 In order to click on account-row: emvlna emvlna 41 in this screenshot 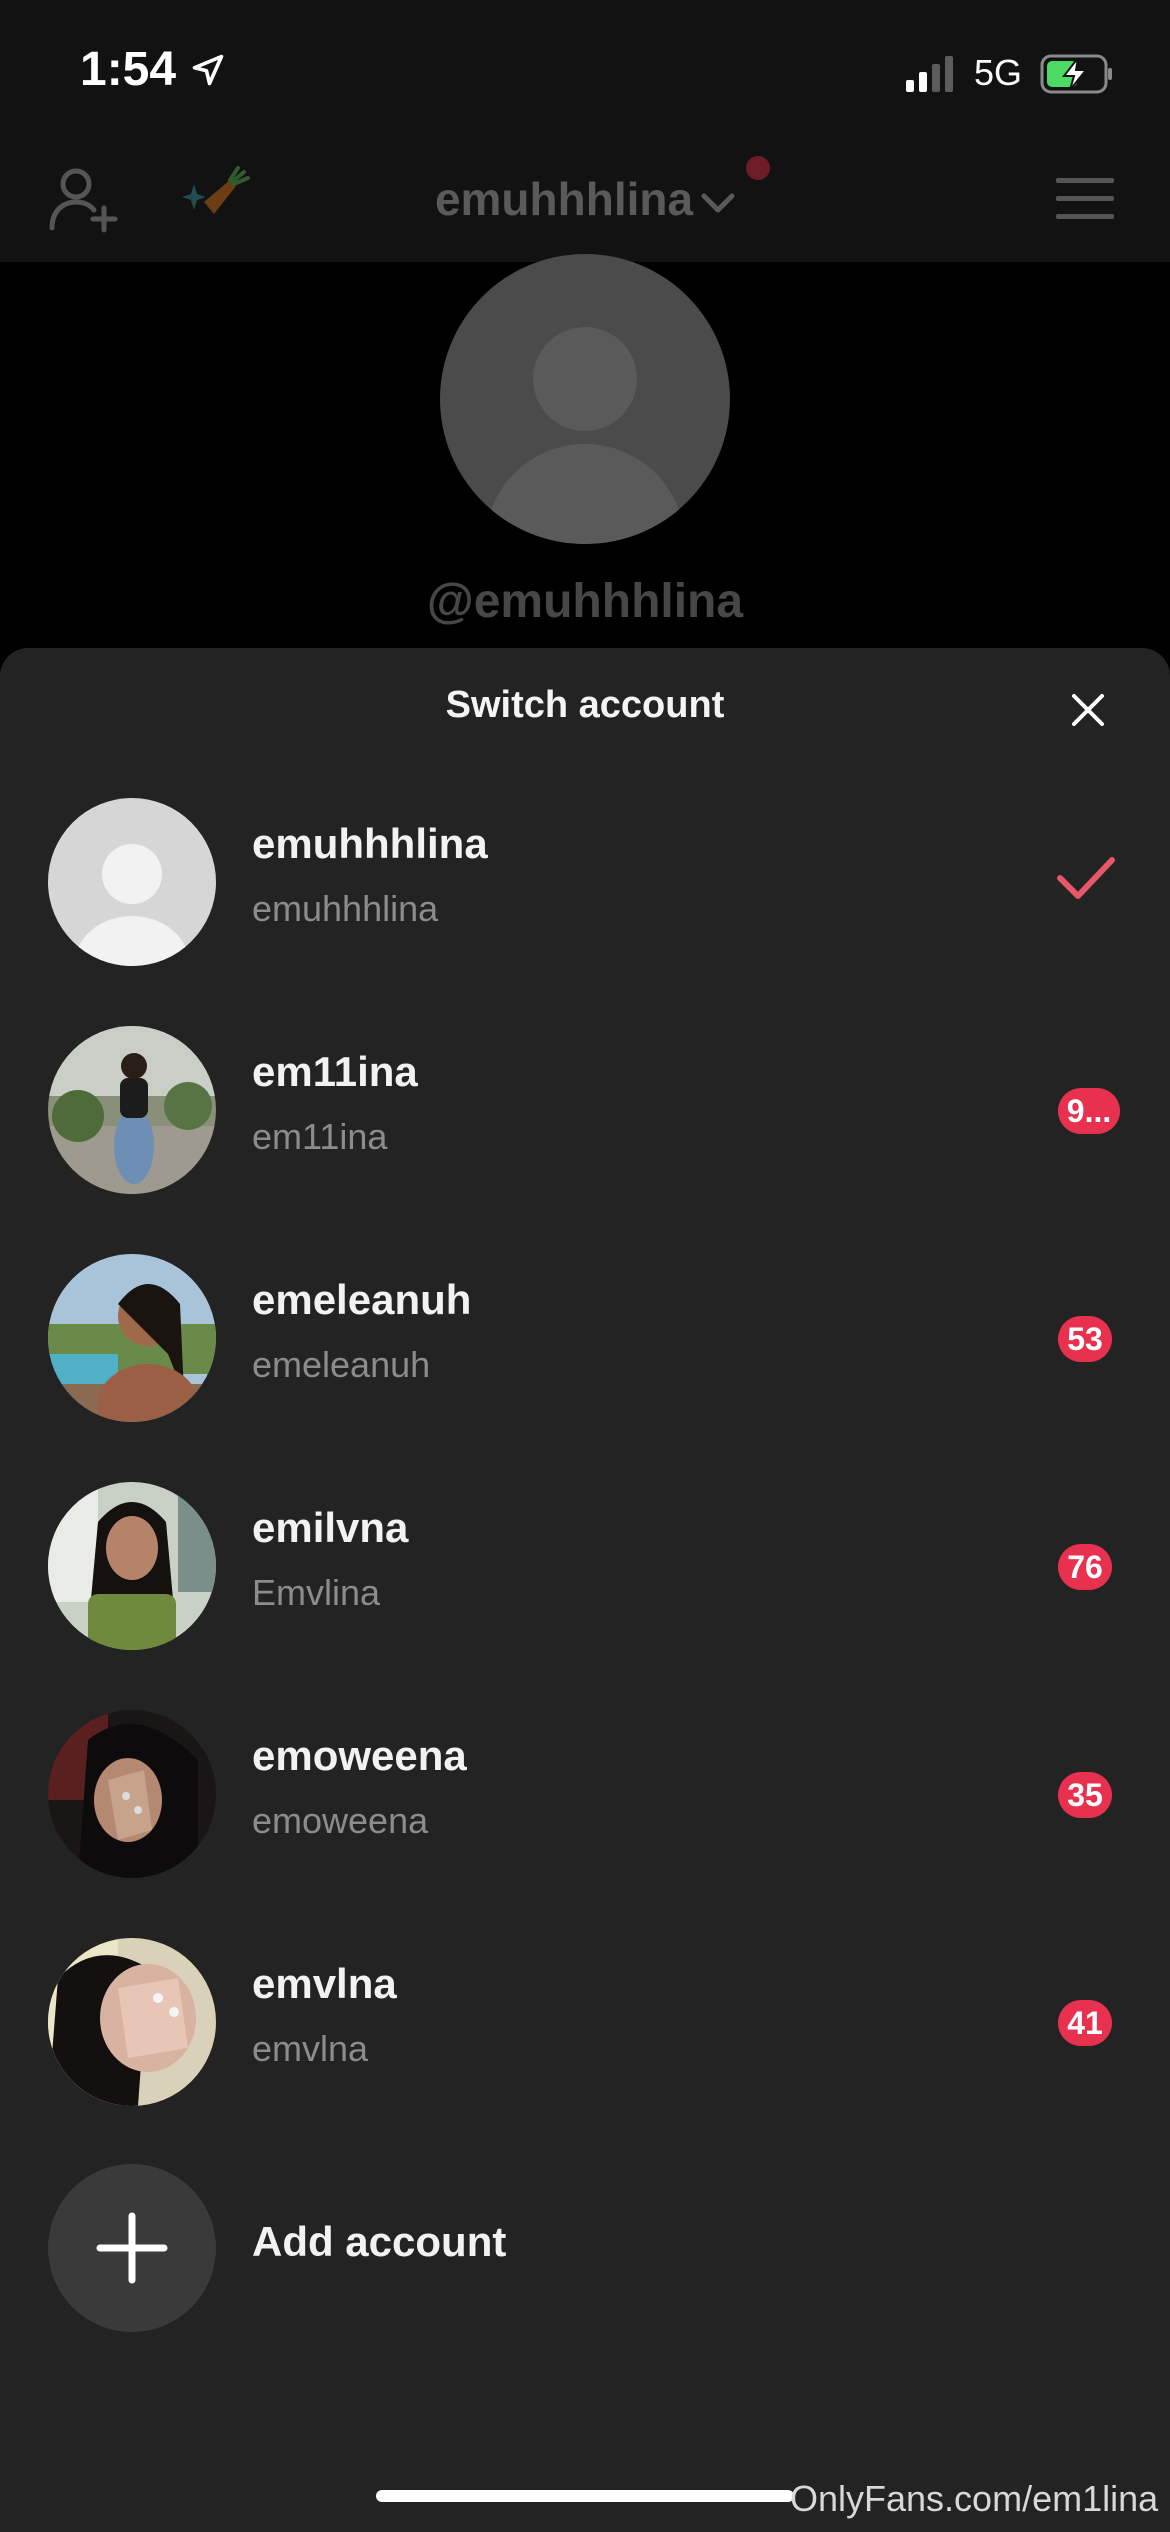, I will do `click(585, 2028)`.